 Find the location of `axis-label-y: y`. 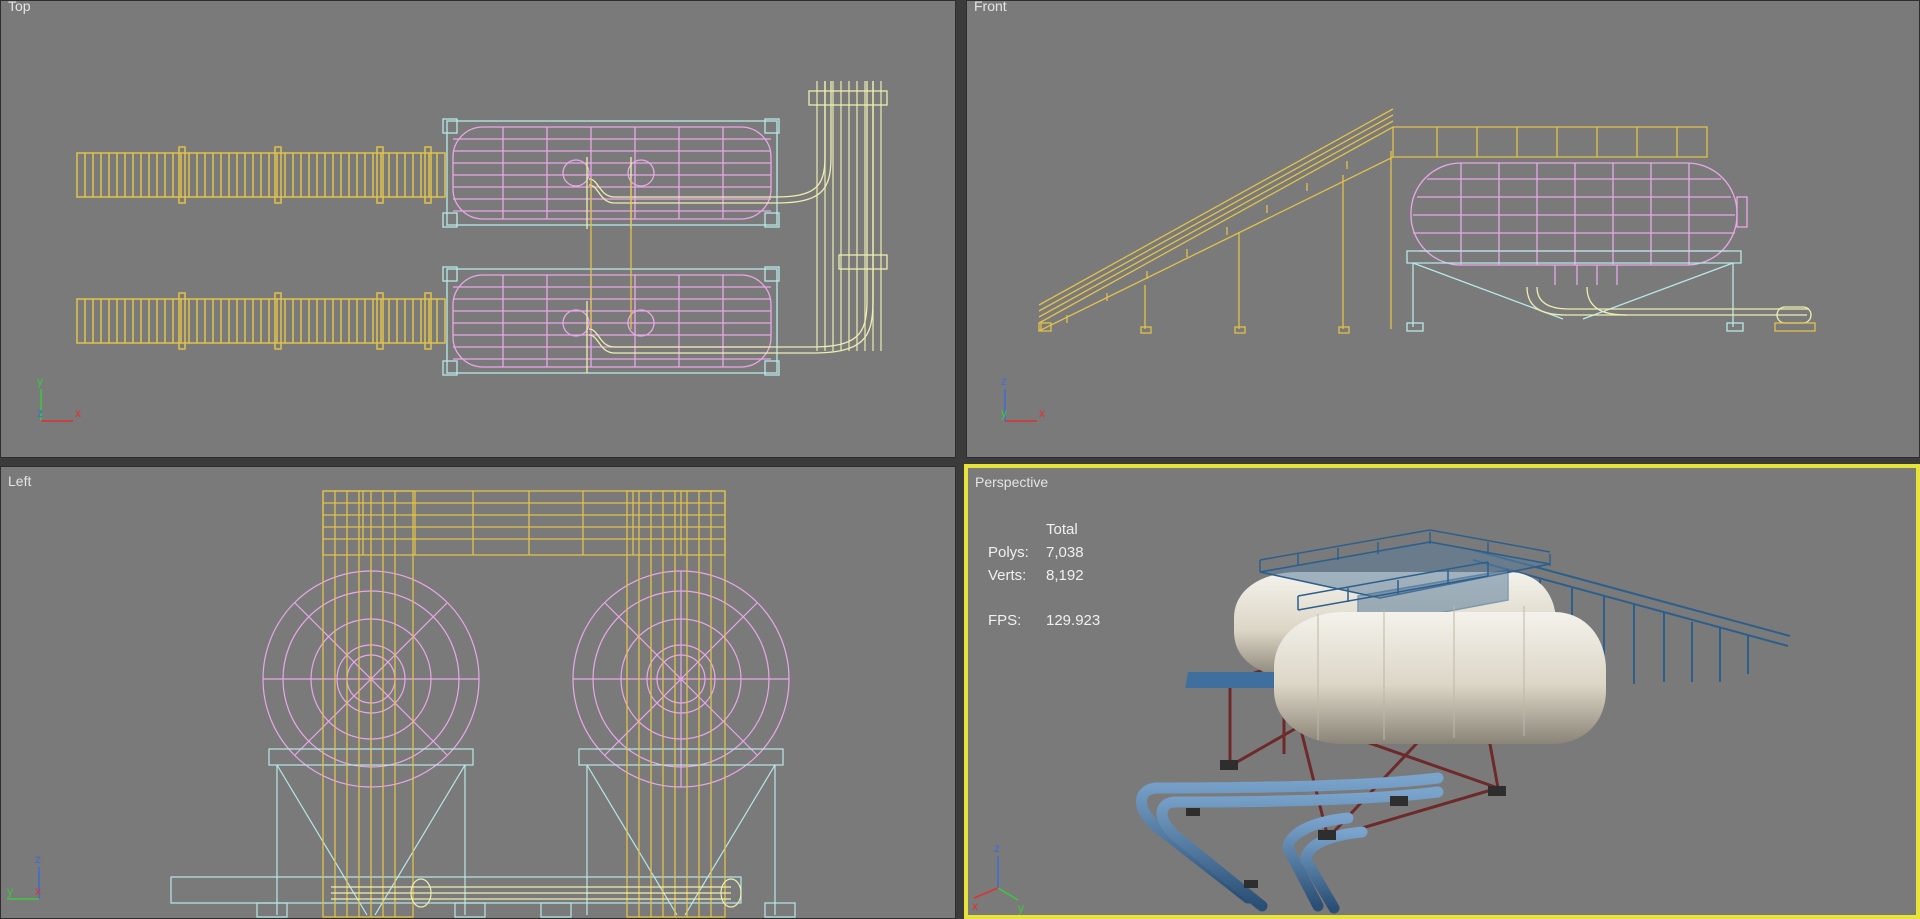

axis-label-y: y is located at coordinates (40, 381).